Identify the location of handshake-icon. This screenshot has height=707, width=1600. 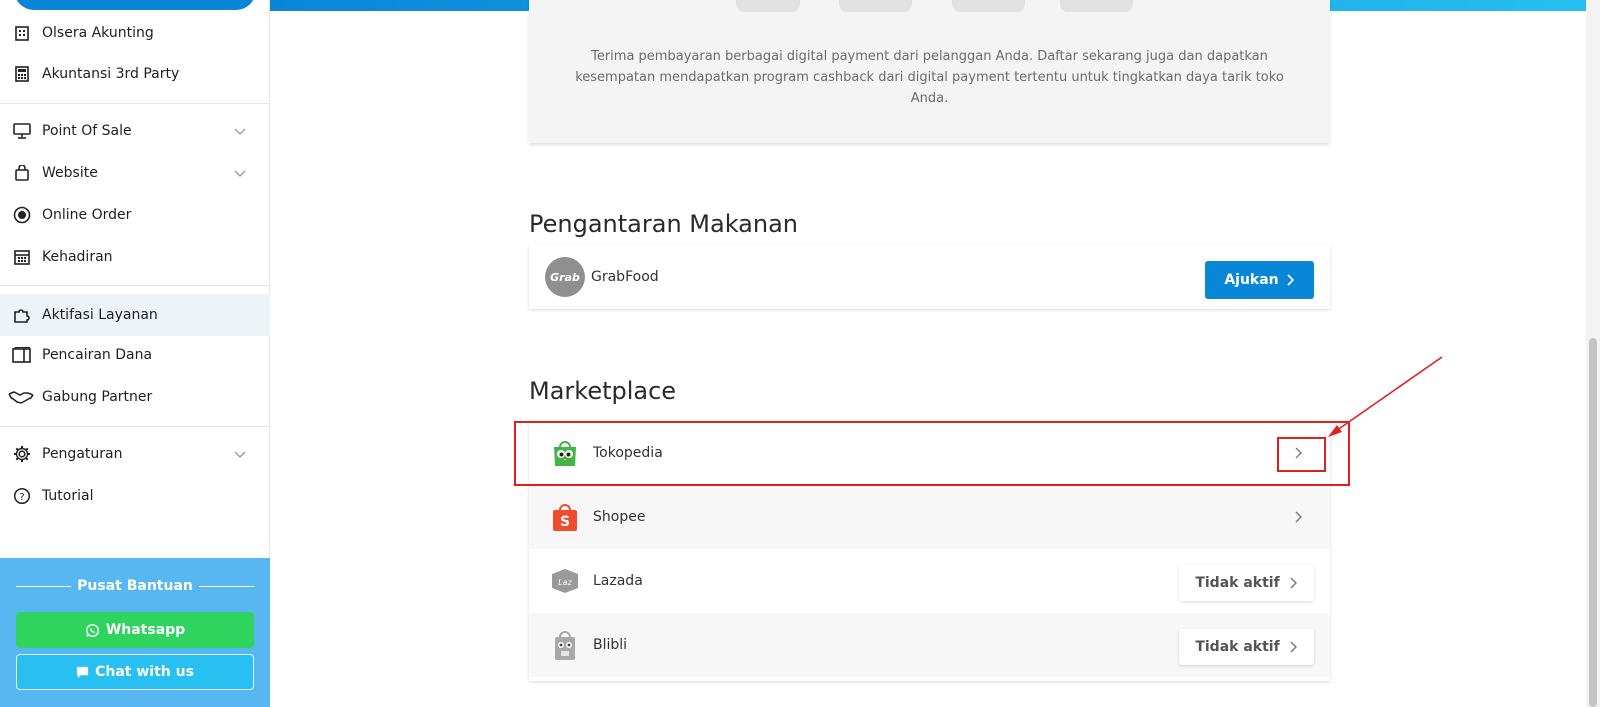
(21, 397).